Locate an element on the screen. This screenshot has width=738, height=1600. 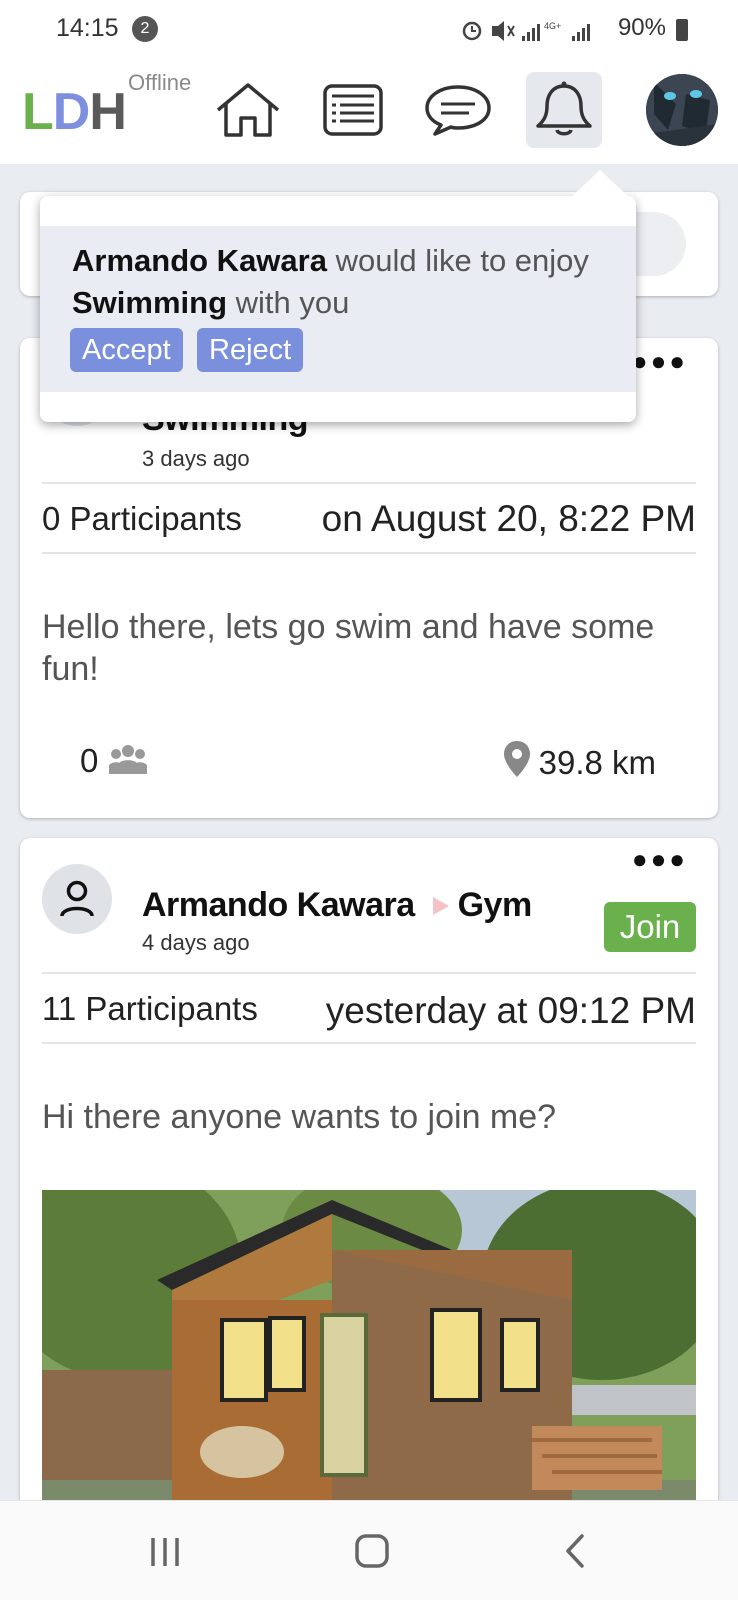
app-logo: LDH is located at coordinates (74, 112).